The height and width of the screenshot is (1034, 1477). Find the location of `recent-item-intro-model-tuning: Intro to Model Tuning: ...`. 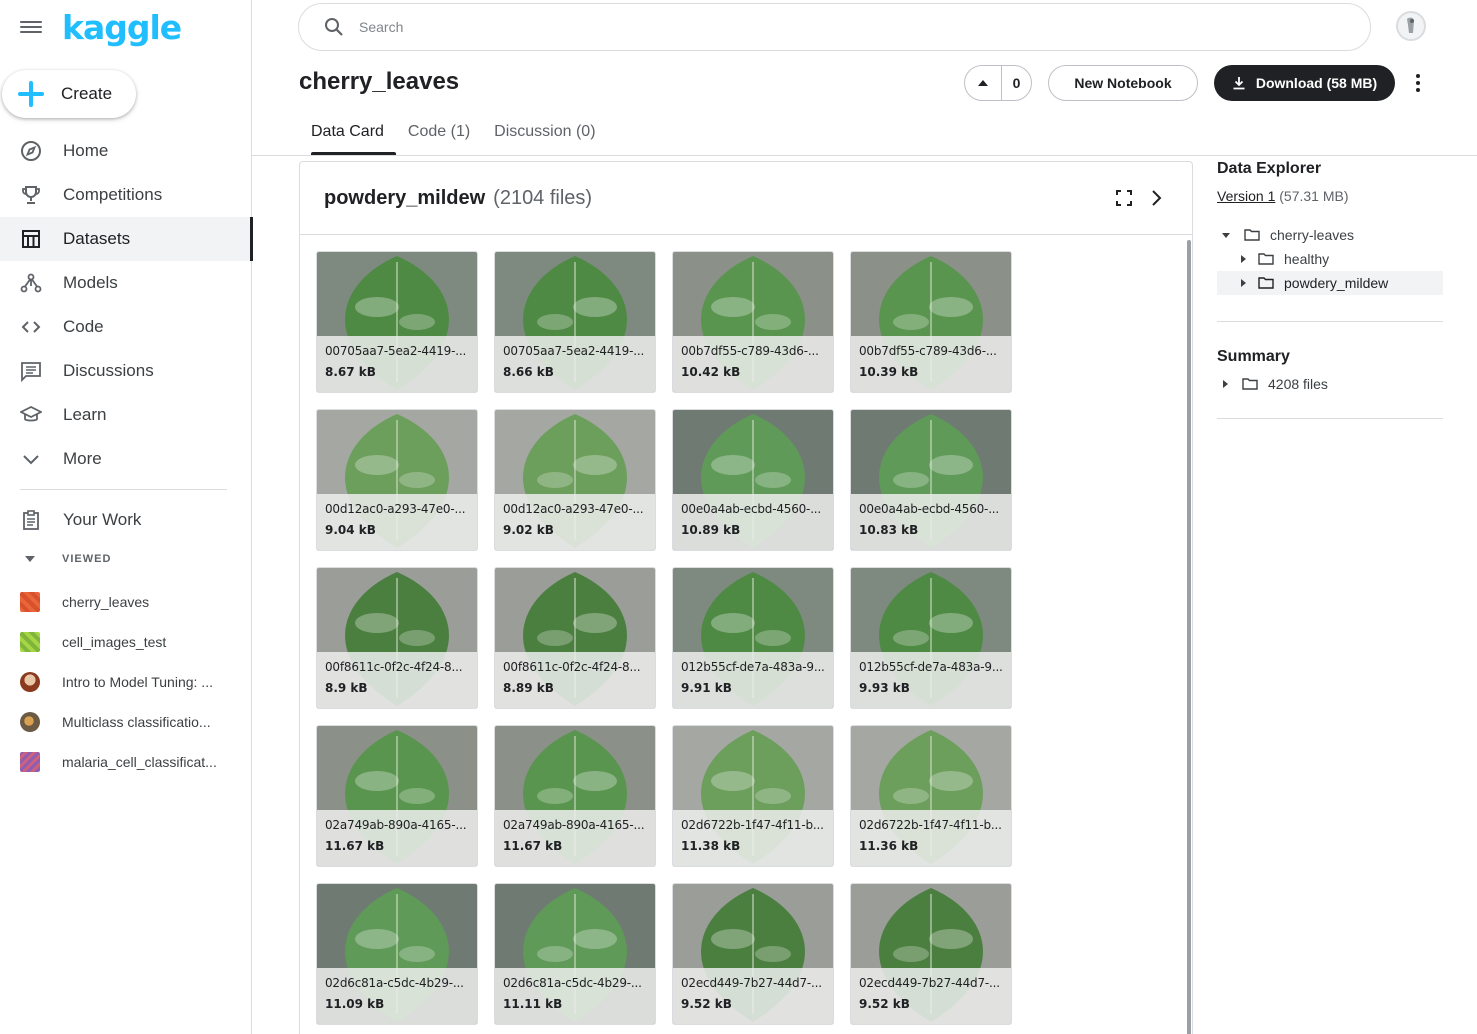

recent-item-intro-model-tuning: Intro to Model Tuning: ... is located at coordinates (126, 682).